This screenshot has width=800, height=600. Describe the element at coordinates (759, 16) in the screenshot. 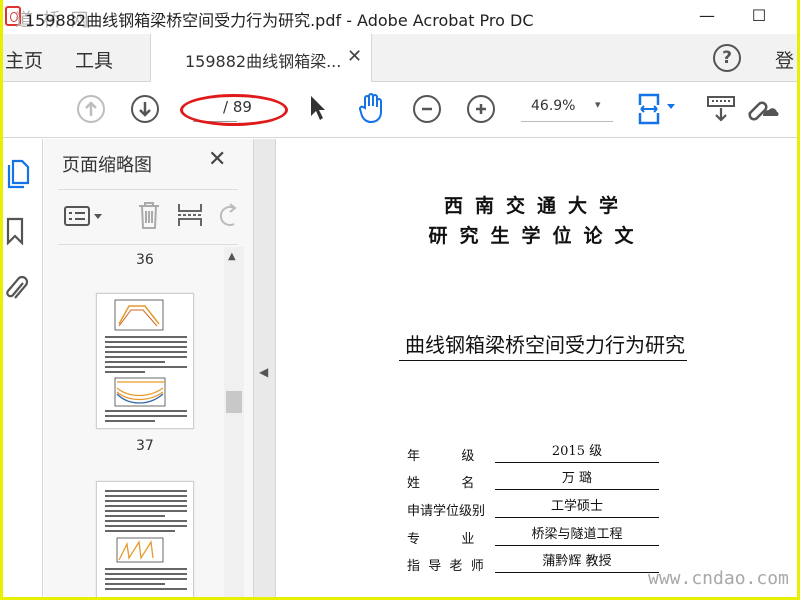

I see `maximize-button: ☐` at that location.